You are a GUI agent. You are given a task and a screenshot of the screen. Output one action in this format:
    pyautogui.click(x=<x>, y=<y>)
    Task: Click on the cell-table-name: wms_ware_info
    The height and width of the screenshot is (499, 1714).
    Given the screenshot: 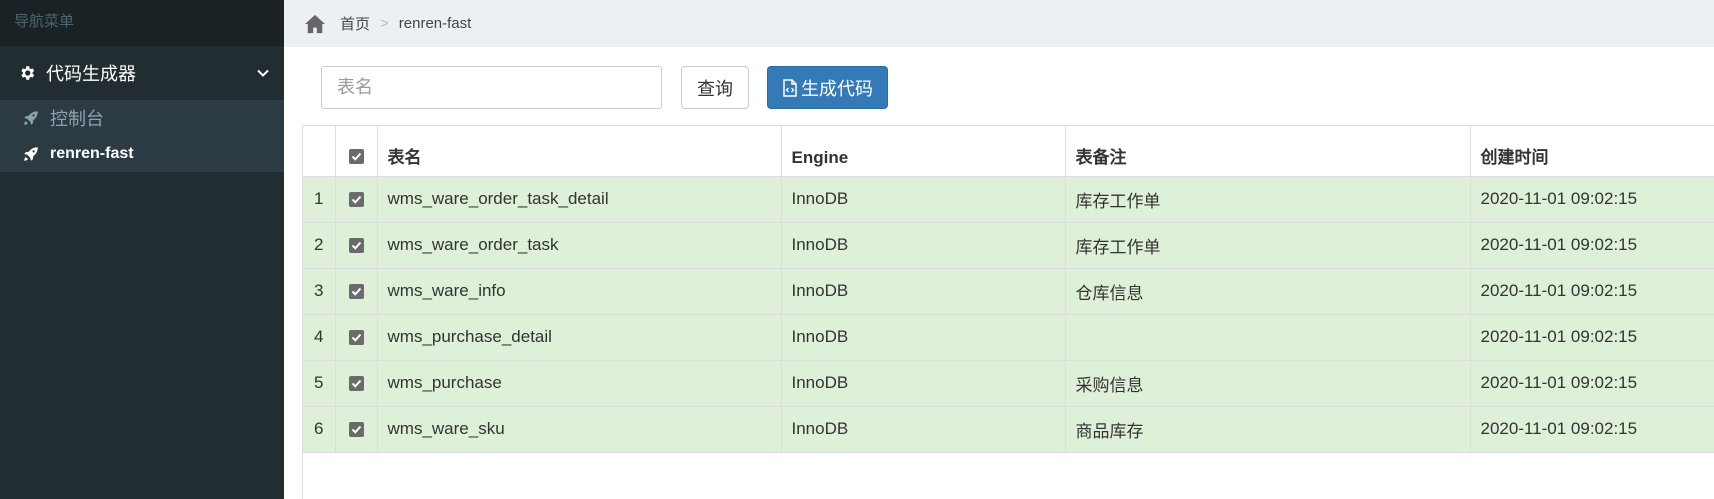 What is the action you would take?
    pyautogui.click(x=579, y=291)
    